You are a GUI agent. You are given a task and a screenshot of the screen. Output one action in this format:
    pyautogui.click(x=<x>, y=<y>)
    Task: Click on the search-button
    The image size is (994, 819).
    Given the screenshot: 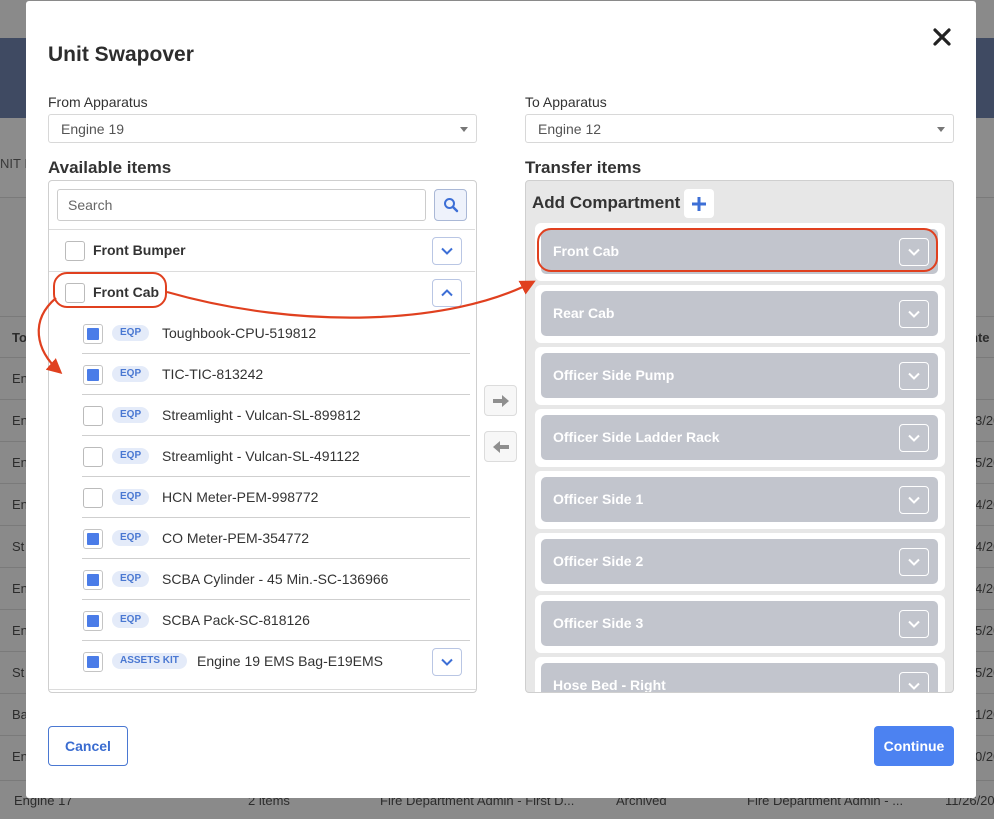 What is the action you would take?
    pyautogui.click(x=450, y=205)
    